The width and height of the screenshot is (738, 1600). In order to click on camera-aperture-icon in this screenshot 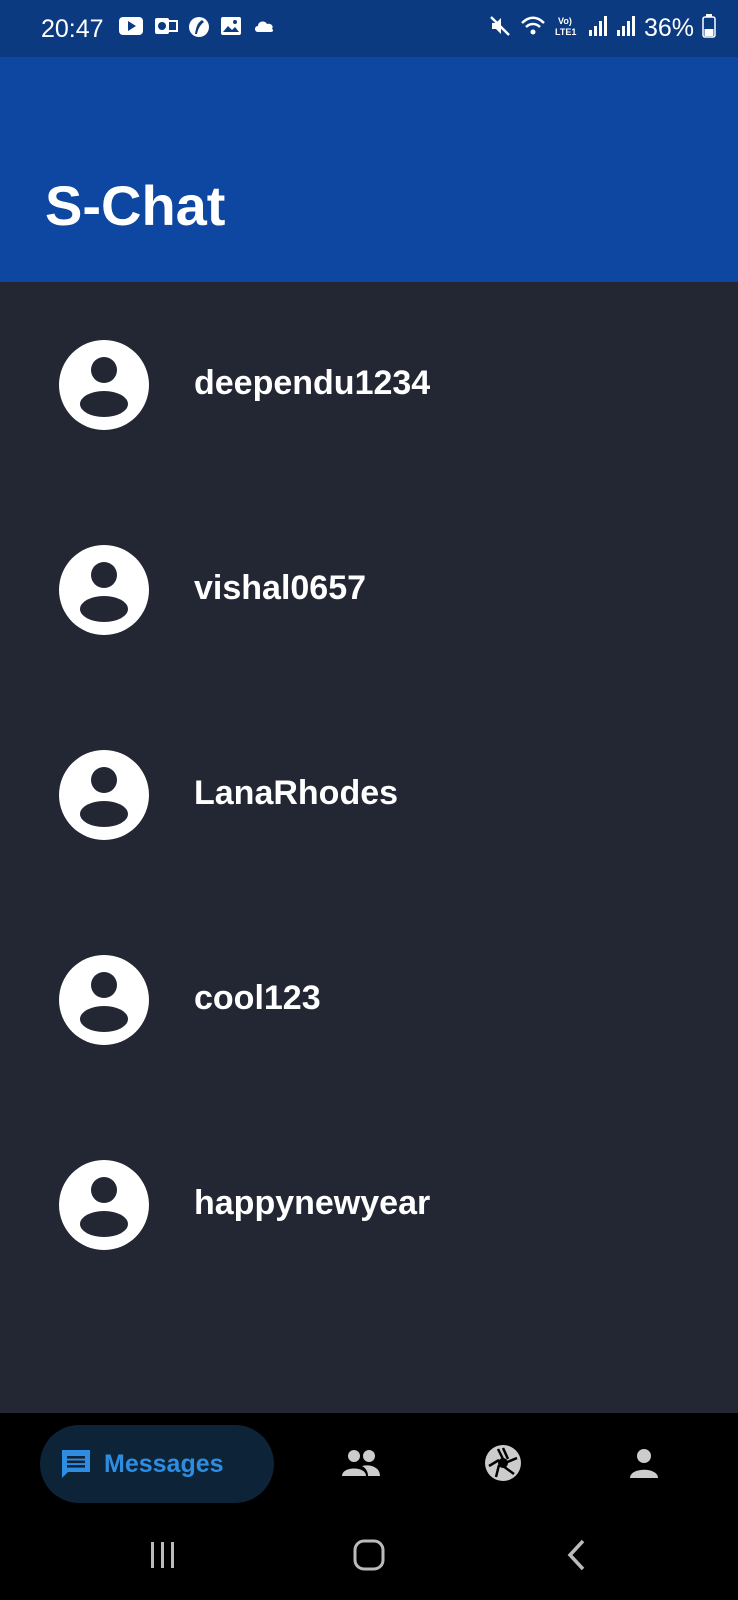, I will do `click(503, 1463)`.